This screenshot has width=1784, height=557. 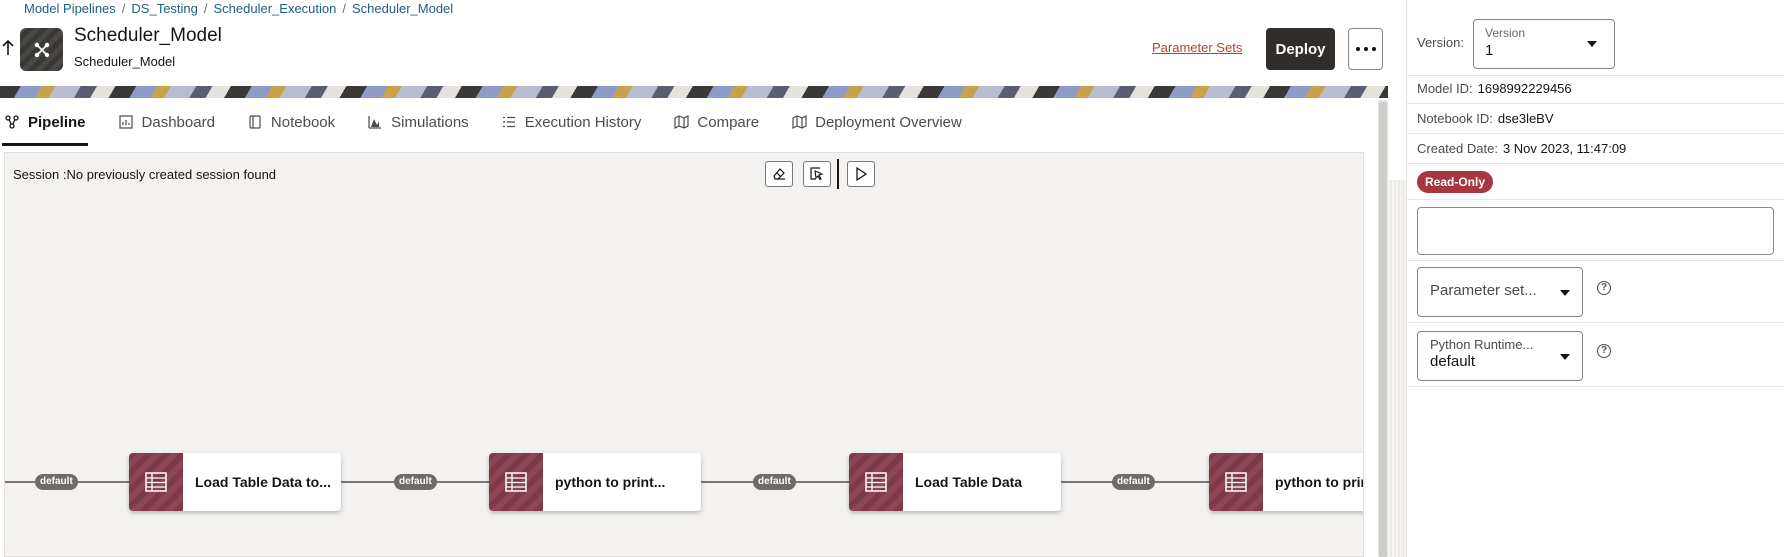 I want to click on tab-label: Deployment Overview, so click(x=888, y=122).